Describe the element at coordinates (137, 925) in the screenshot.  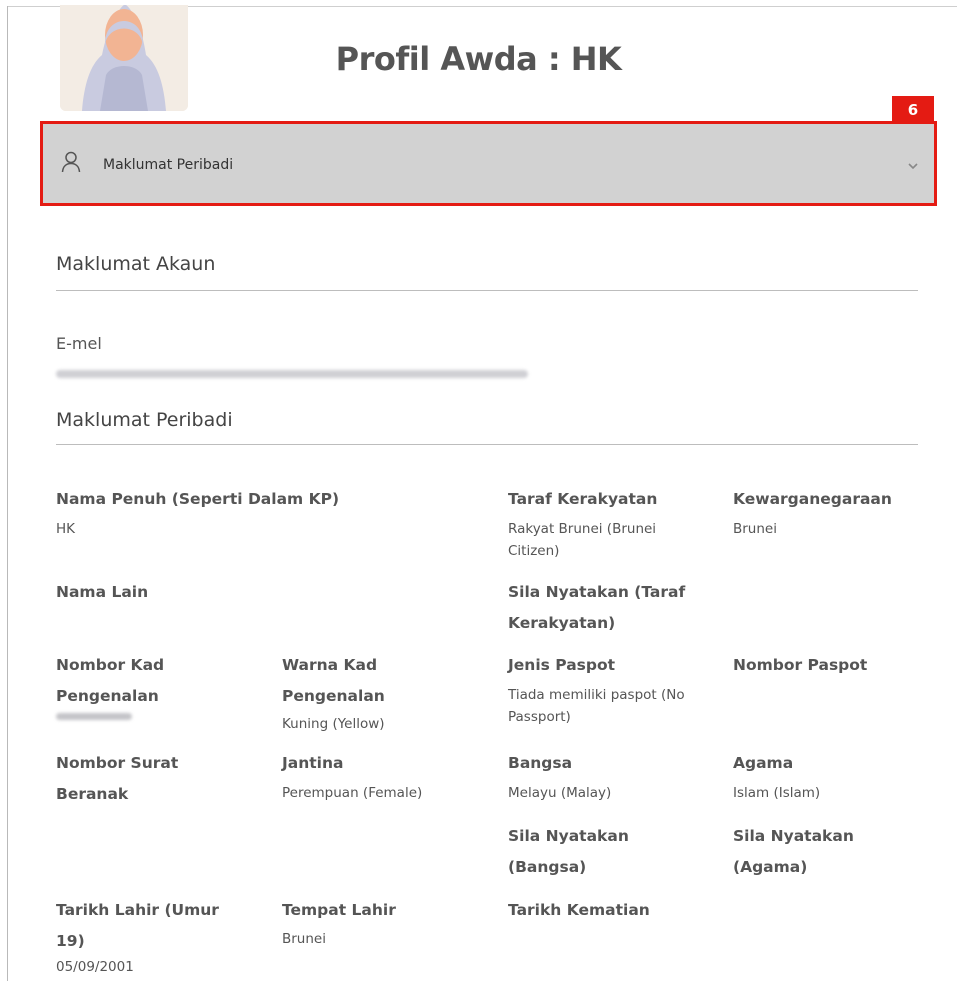
I see `field-label-tarikh-lahir: Tarikh Lahir (Umur 19)` at that location.